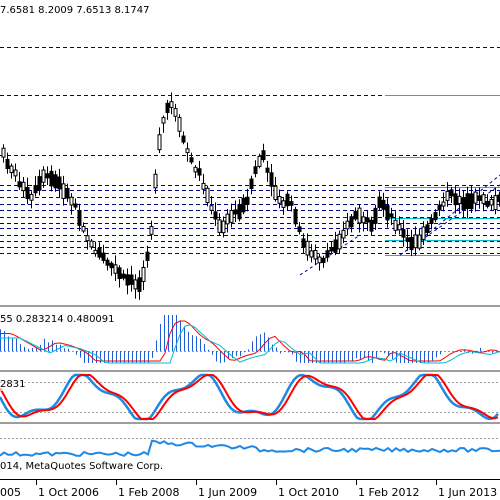  I want to click on macd-pane: 55 0.283214 0.480091, so click(250, 338).